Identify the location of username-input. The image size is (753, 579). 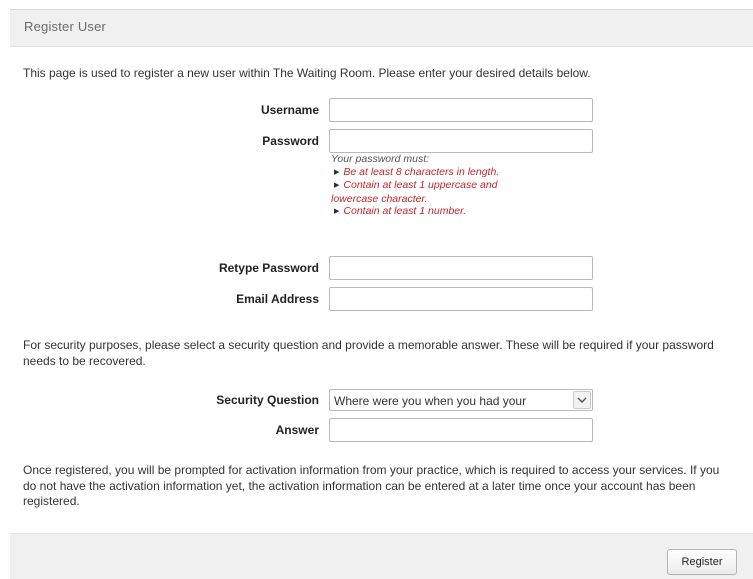
(461, 110).